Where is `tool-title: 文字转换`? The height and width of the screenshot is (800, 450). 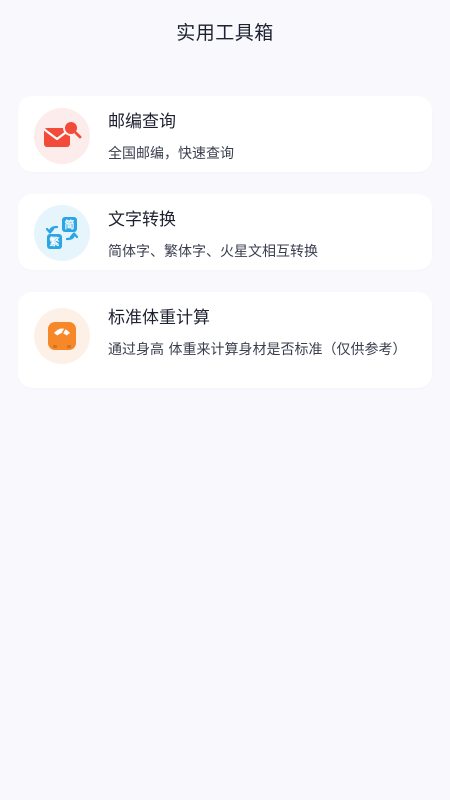
tool-title: 文字转换 is located at coordinates (142, 220).